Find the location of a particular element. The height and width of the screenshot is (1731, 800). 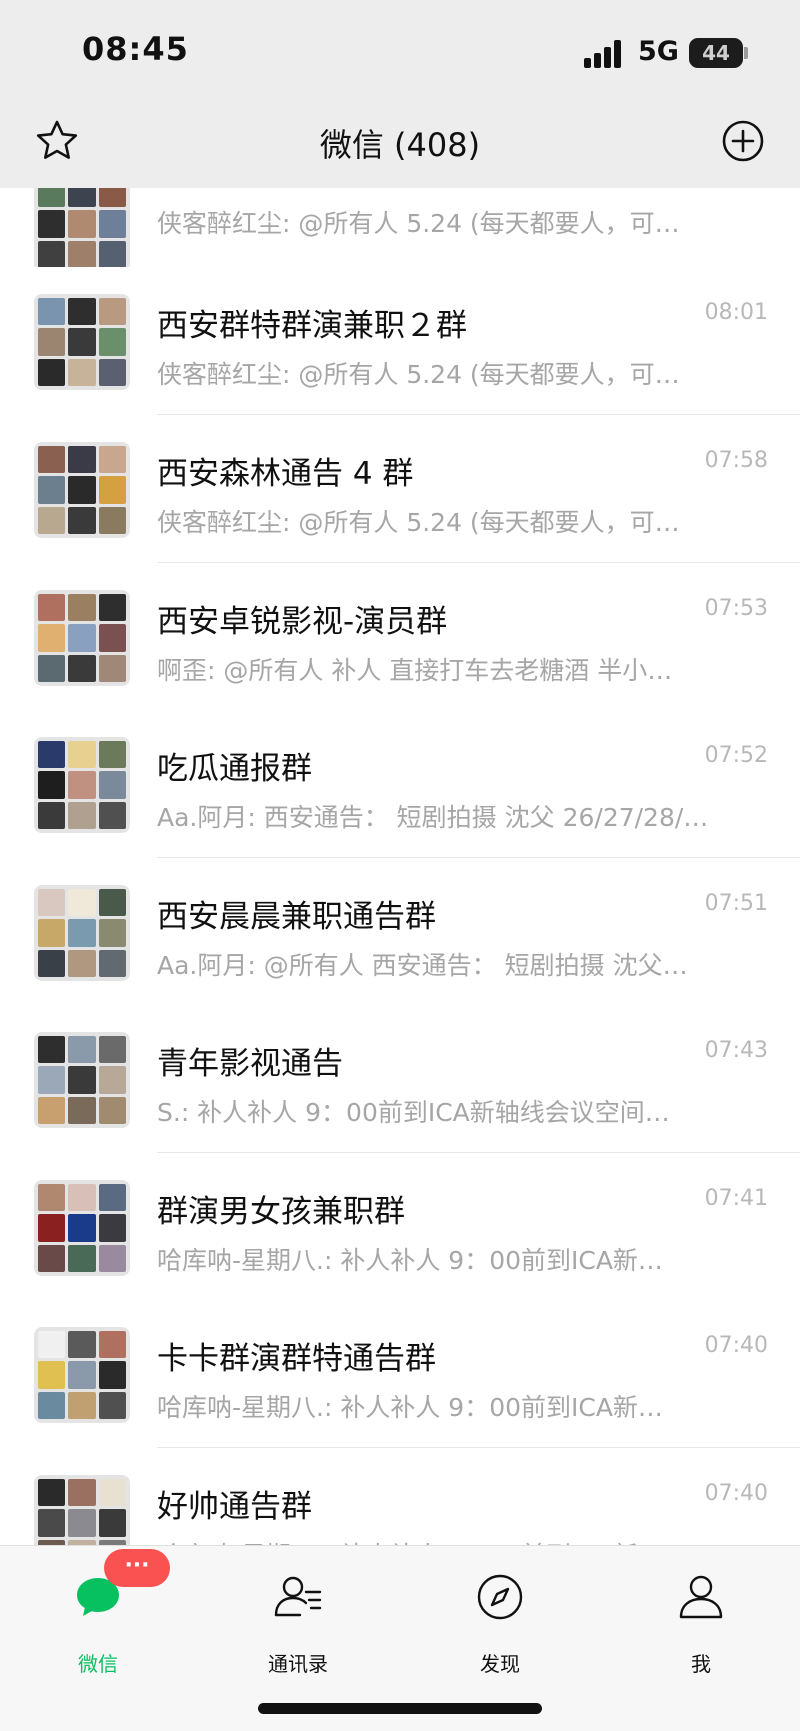

tab-label: 微信 is located at coordinates (98, 1664).